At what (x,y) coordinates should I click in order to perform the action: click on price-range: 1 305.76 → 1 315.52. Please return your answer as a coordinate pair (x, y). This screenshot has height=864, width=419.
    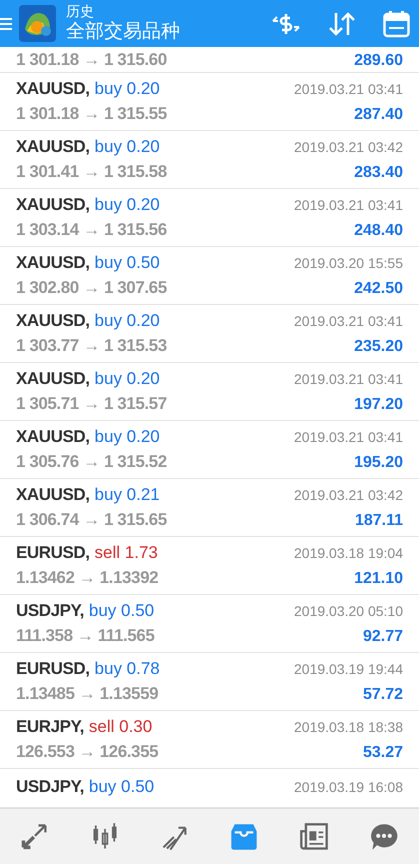
    Looking at the image, I should click on (91, 462).